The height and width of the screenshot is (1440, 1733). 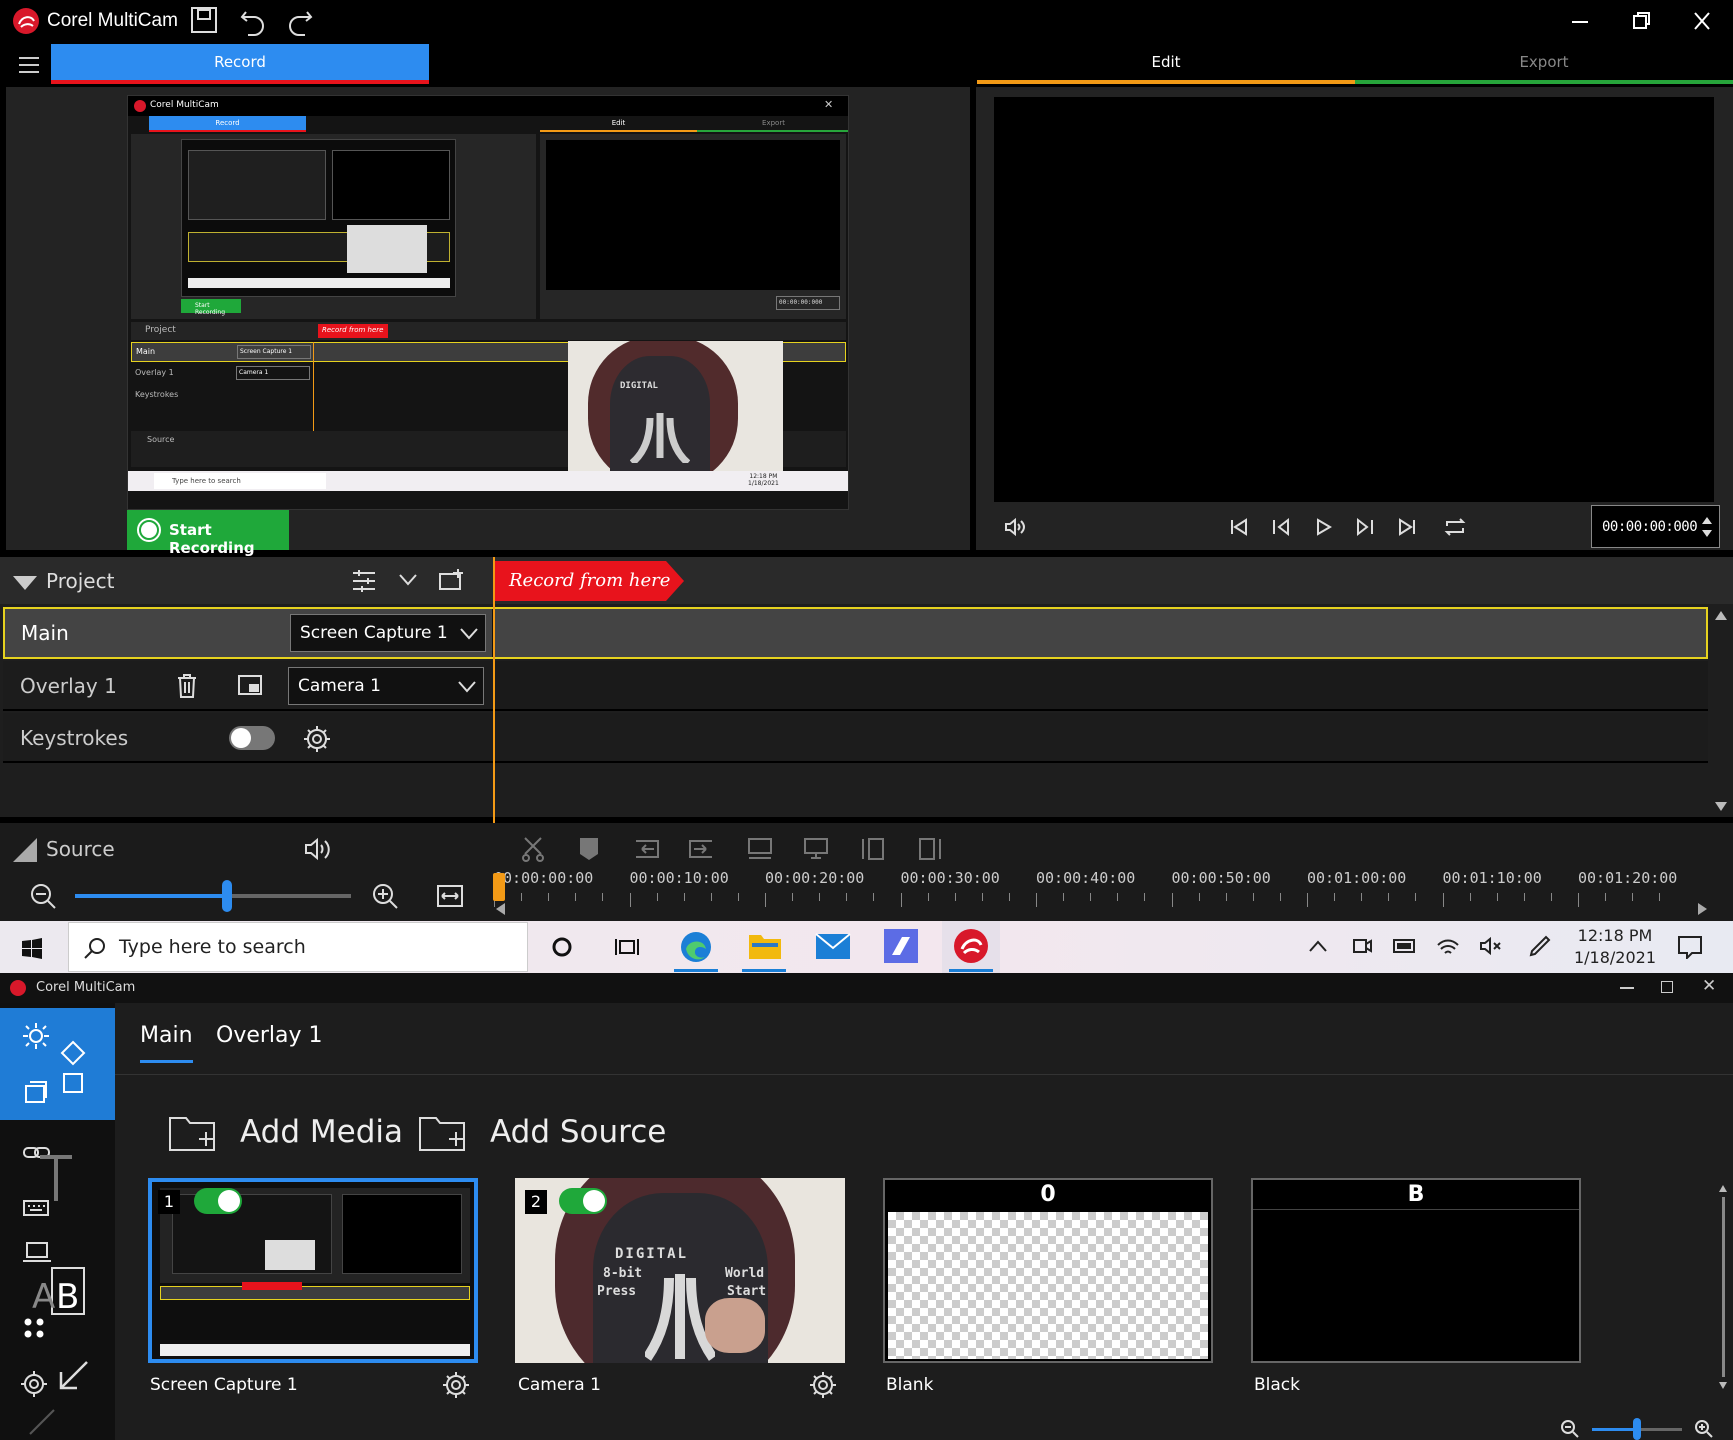 I want to click on track-main: Main Screen Capture 1, so click(x=855, y=633).